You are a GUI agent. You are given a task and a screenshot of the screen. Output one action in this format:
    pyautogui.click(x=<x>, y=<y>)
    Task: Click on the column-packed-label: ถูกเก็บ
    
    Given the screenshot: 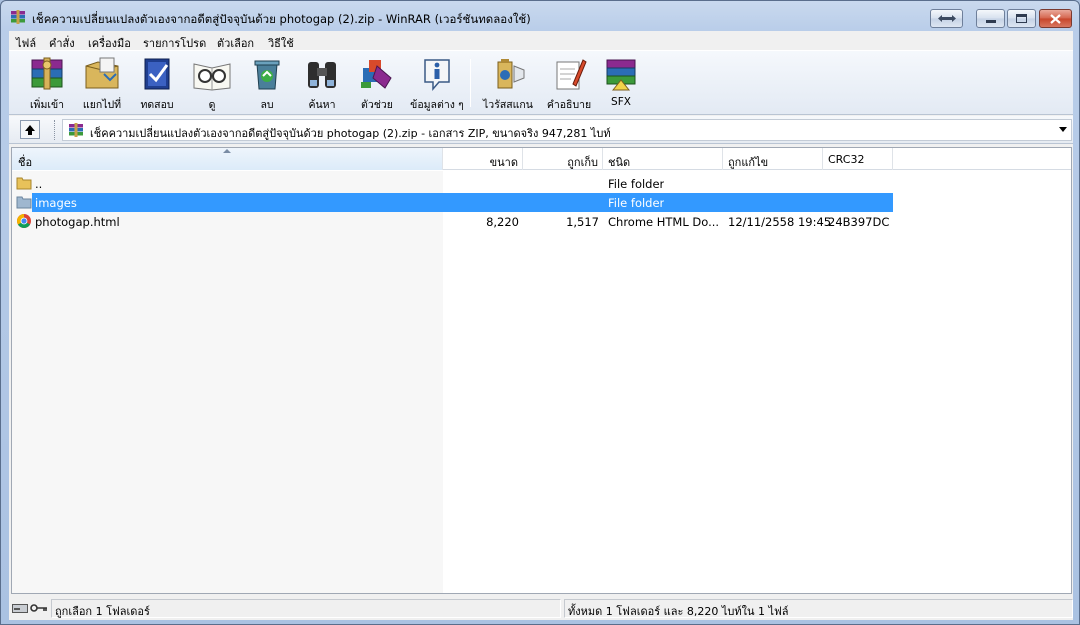 What is the action you would take?
    pyautogui.click(x=582, y=162)
    